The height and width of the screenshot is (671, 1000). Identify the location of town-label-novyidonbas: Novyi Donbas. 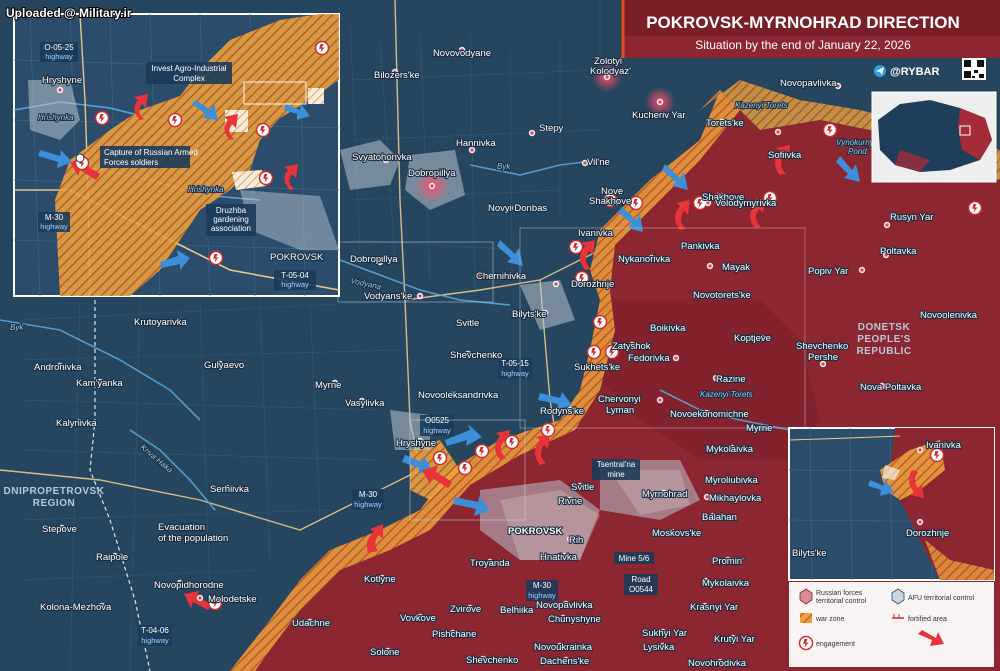
(517, 208).